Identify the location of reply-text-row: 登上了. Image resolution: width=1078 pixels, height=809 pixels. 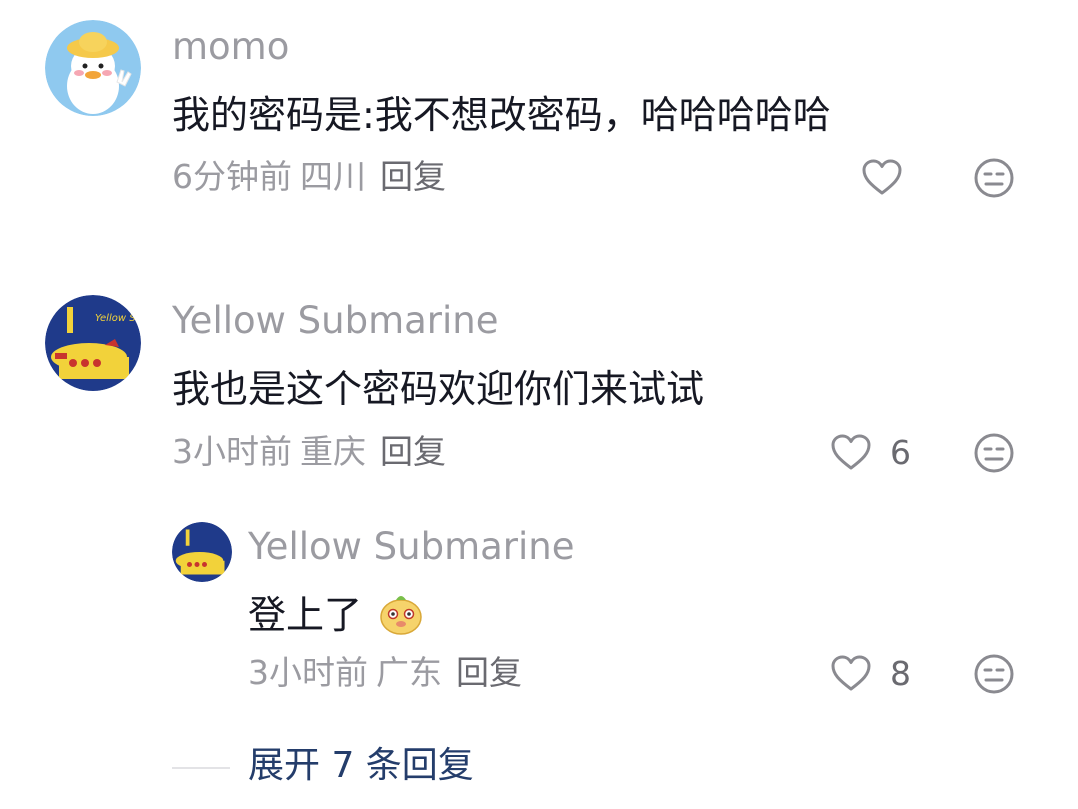
(336, 613).